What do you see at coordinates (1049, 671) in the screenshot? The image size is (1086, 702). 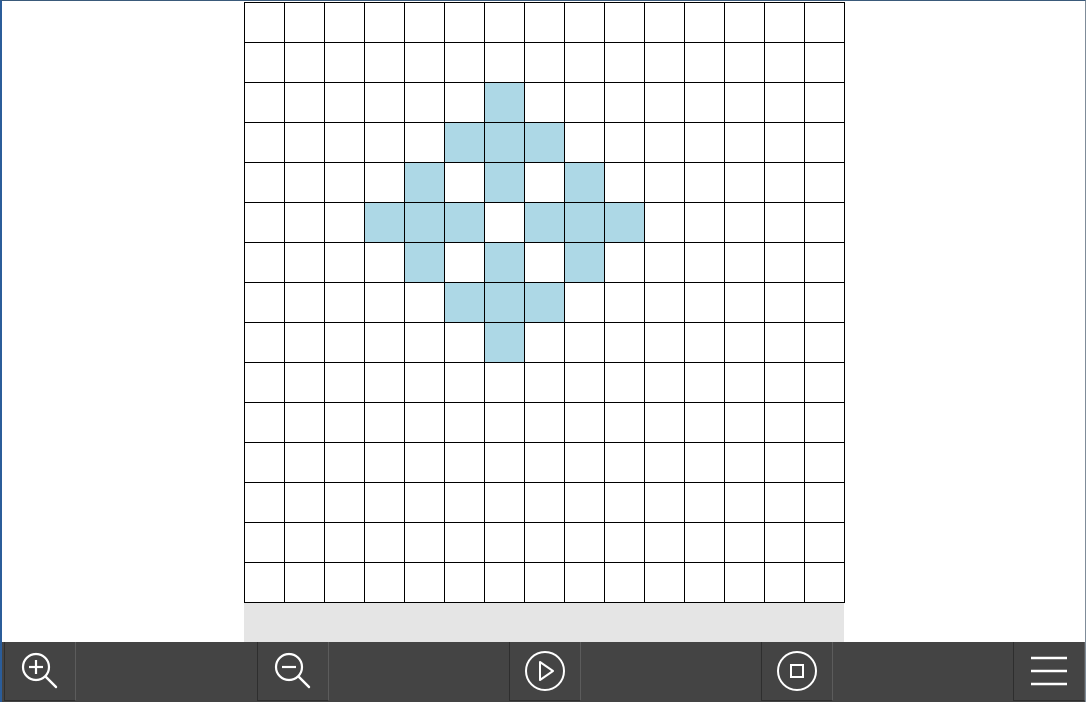 I see `menu-button` at bounding box center [1049, 671].